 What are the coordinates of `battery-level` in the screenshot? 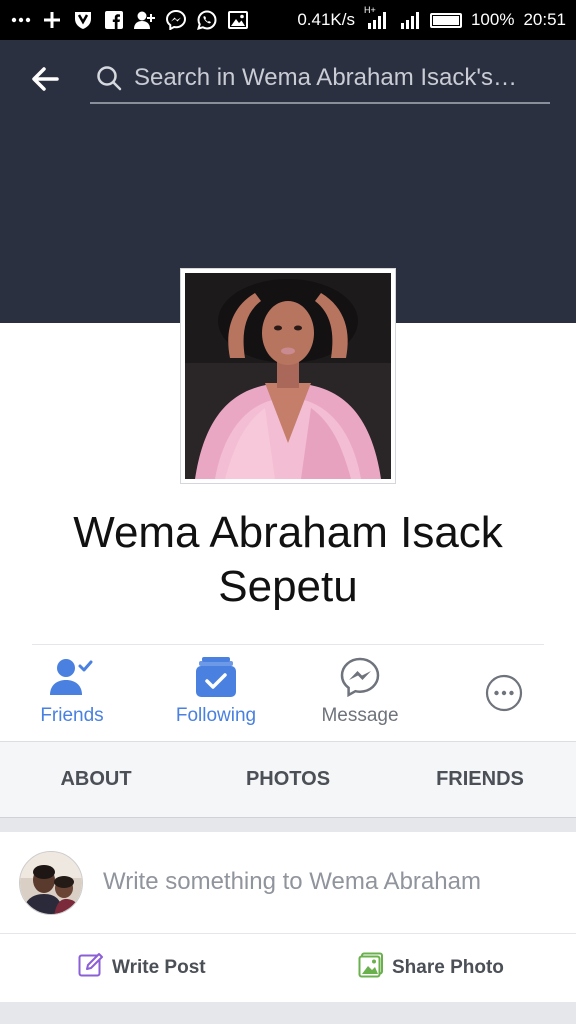 It's located at (445, 20).